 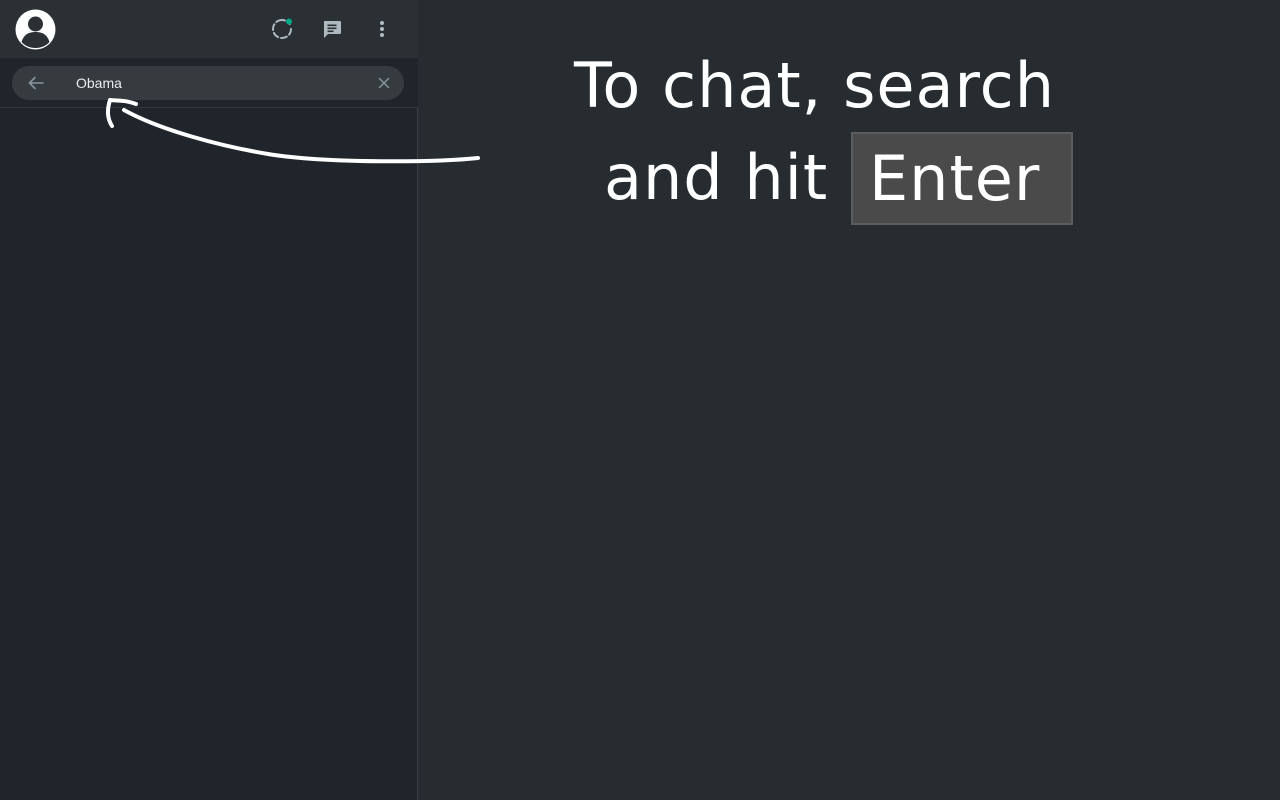 I want to click on instruction-line-1: To chat, search, so click(x=815, y=85).